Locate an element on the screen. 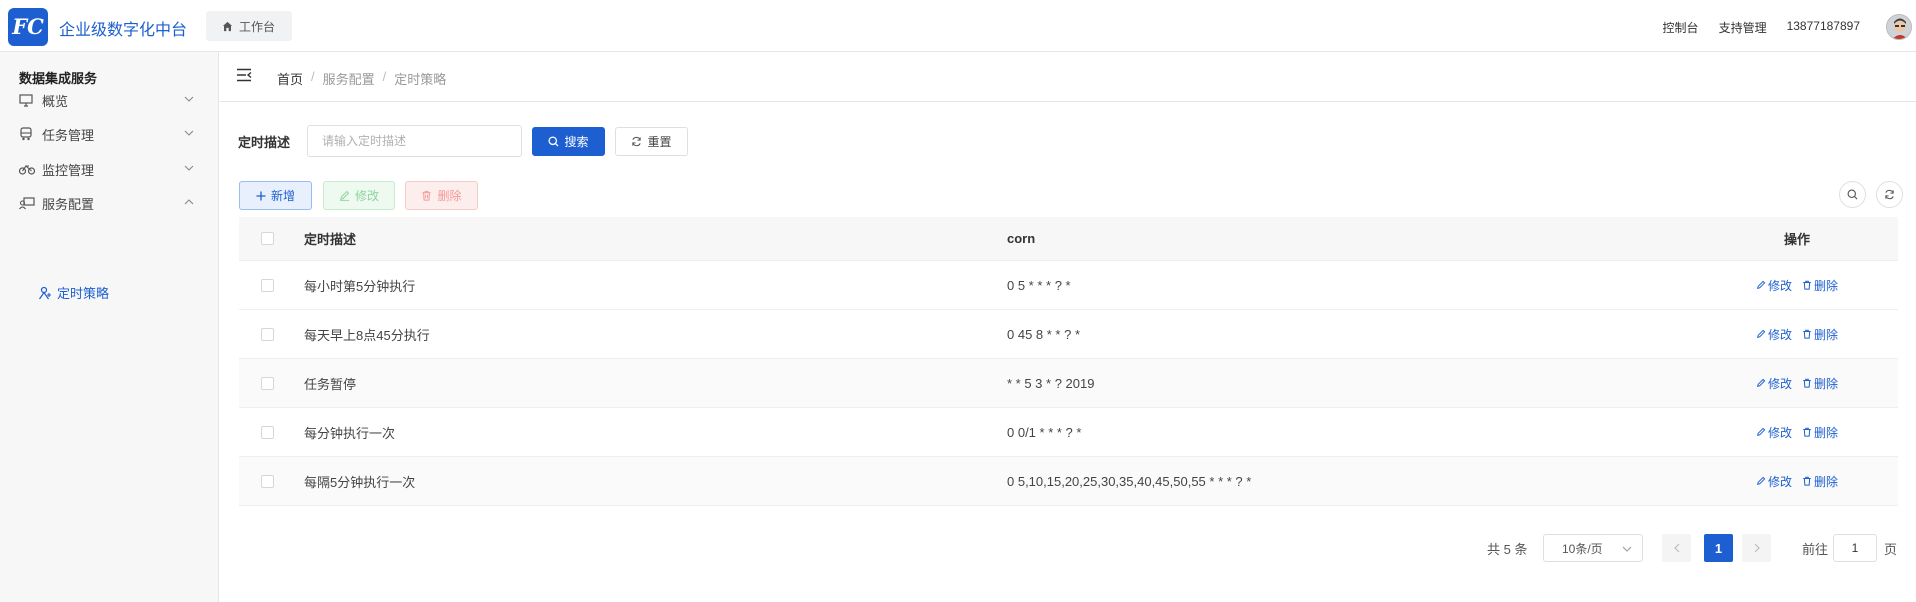 This screenshot has height=602, width=1916. sidebar-item-tasks: 任务管理 is located at coordinates (109, 134).